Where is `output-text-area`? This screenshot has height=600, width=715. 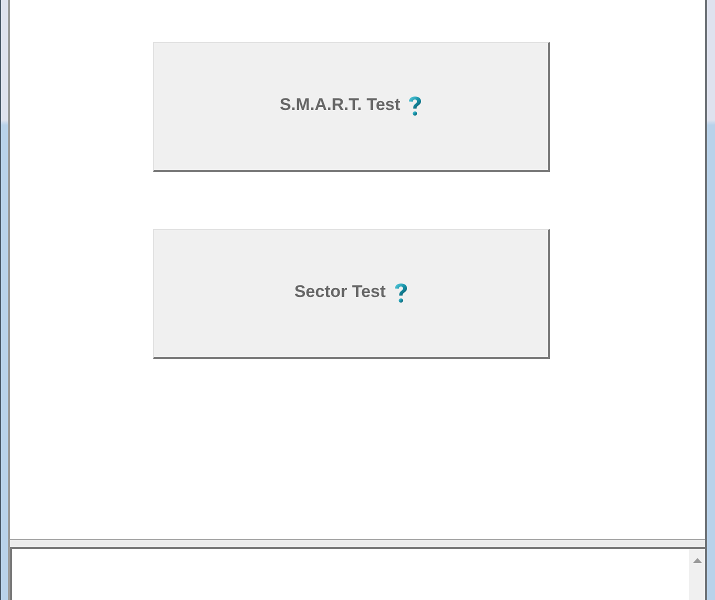 output-text-area is located at coordinates (357, 573).